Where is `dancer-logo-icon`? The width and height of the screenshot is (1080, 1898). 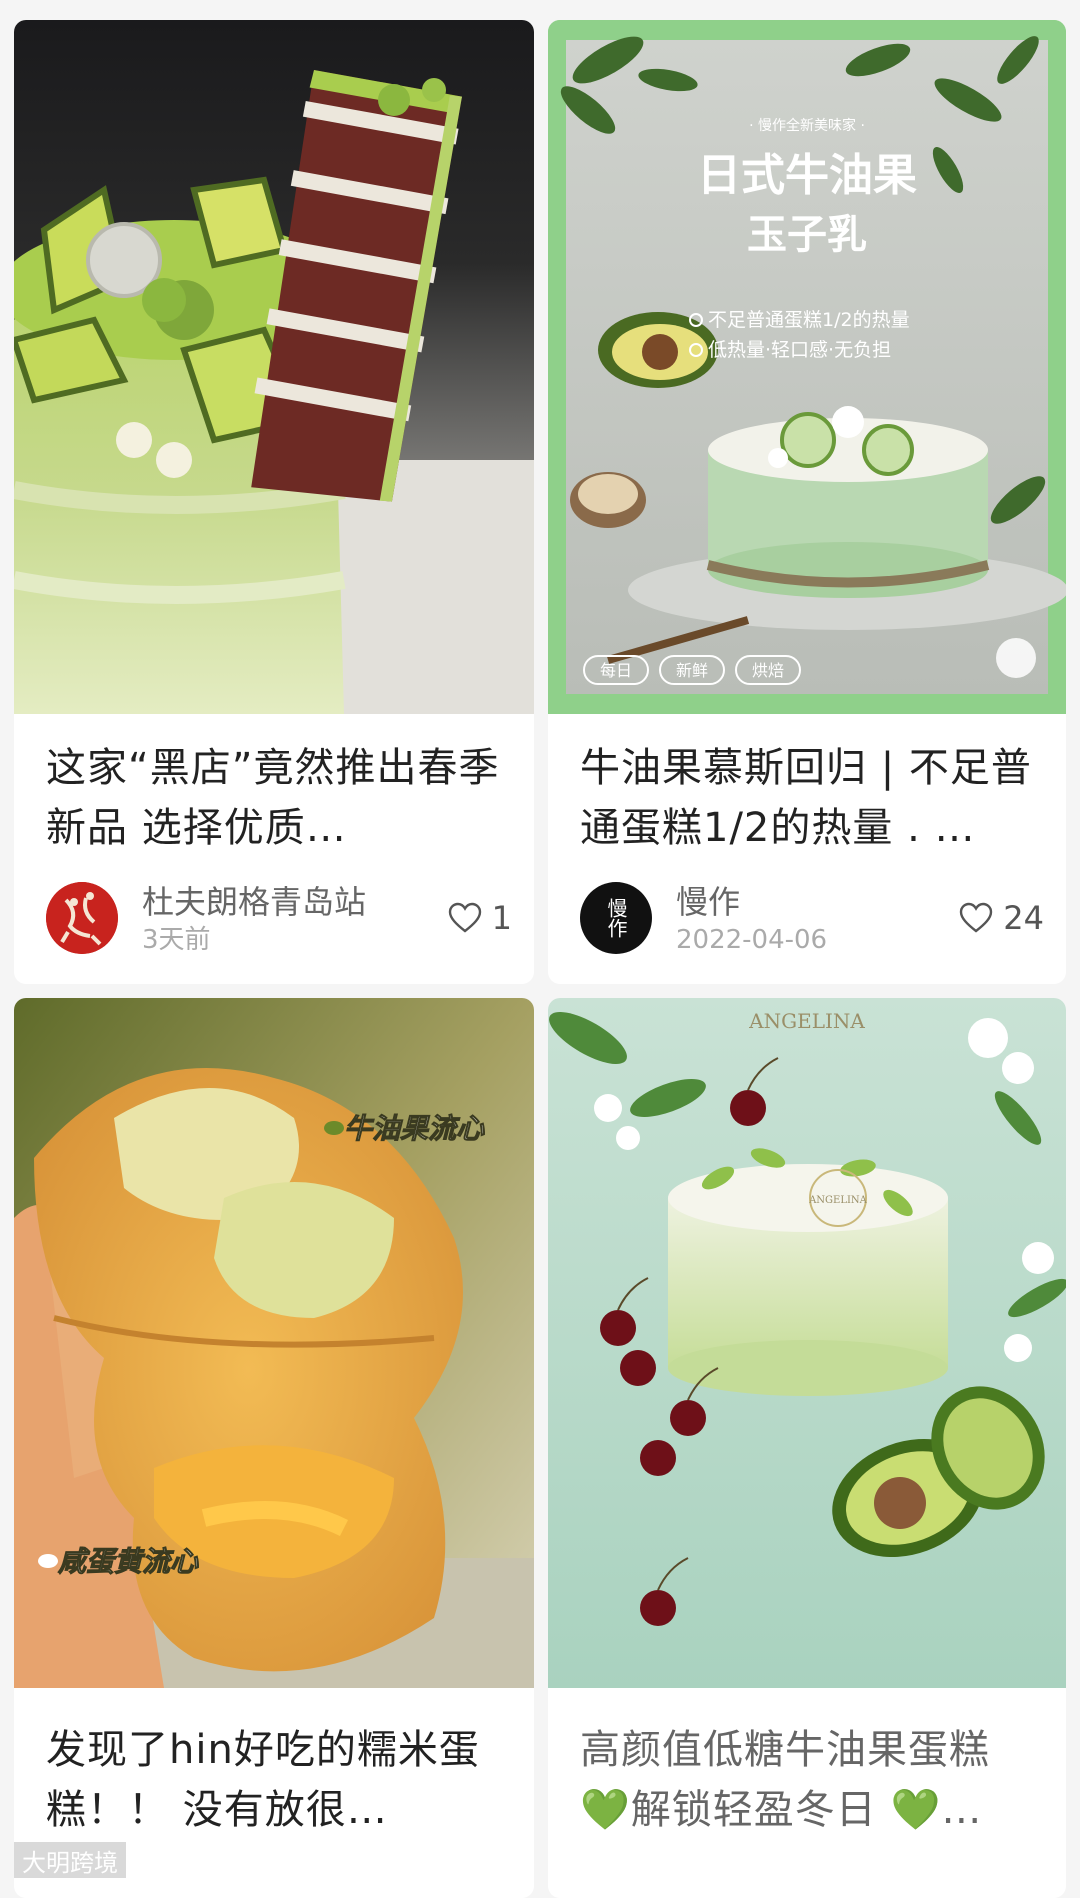
dancer-logo-icon is located at coordinates (82, 918).